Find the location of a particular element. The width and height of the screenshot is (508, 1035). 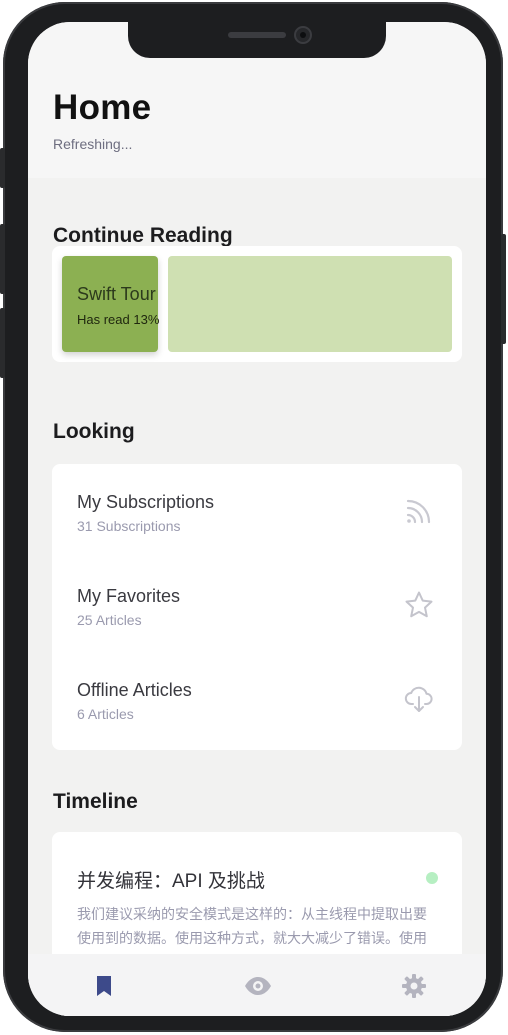

eye-icon is located at coordinates (258, 986).